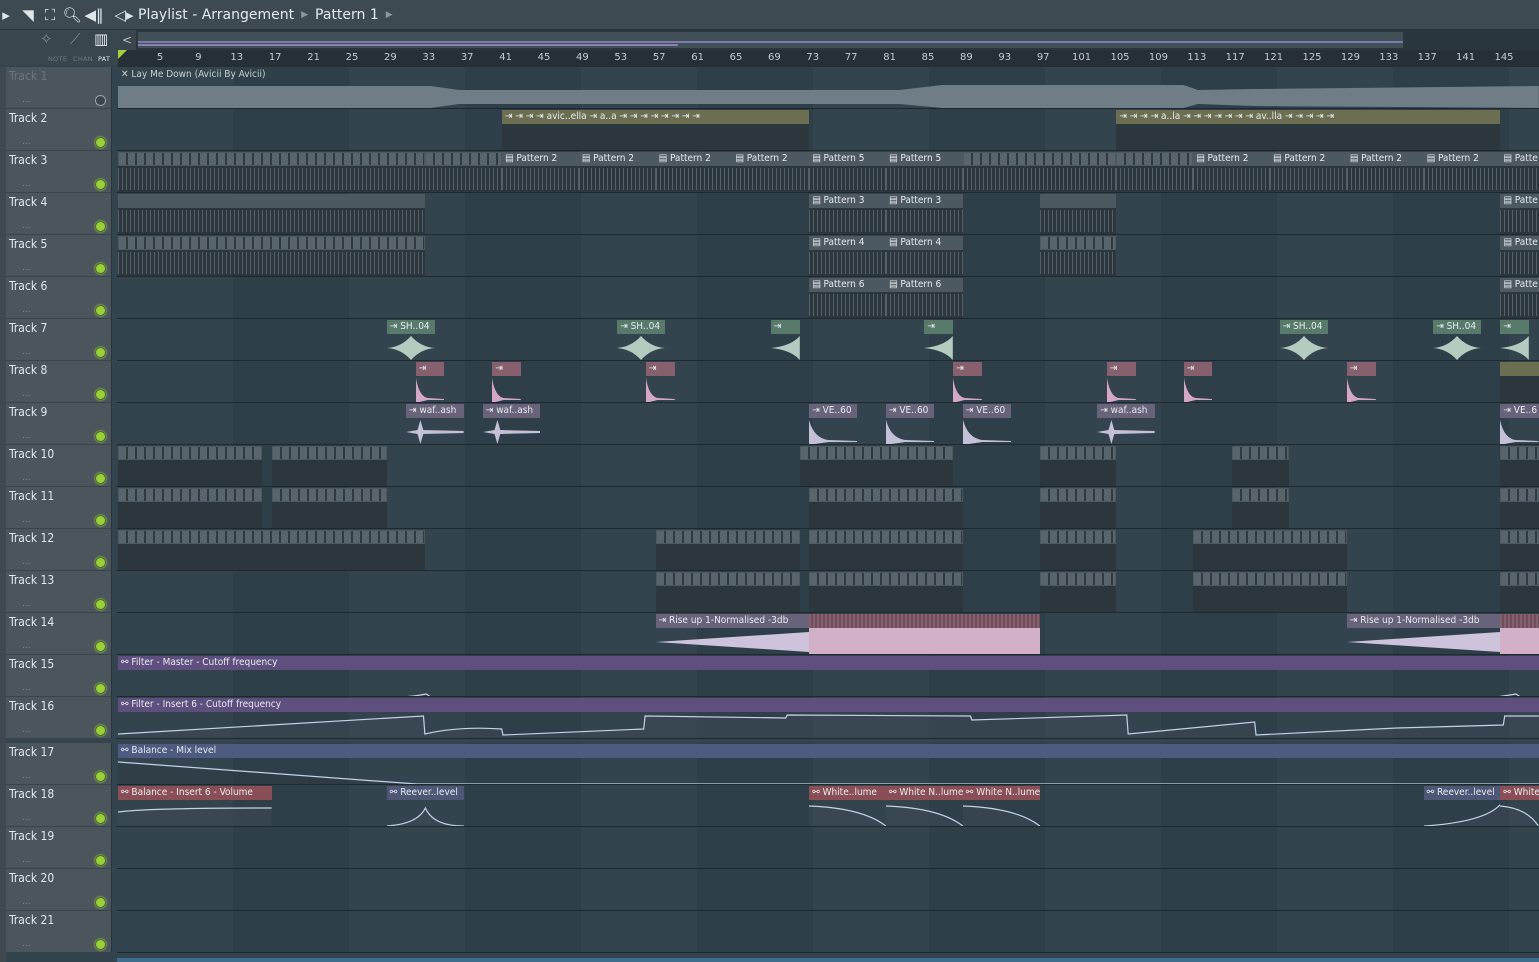 The height and width of the screenshot is (962, 1539). Describe the element at coordinates (828, 382) in the screenshot. I see `track-lane: ⇥ ⇥ ⇥ ⇥ ⇥ ⇥ ⇥` at that location.